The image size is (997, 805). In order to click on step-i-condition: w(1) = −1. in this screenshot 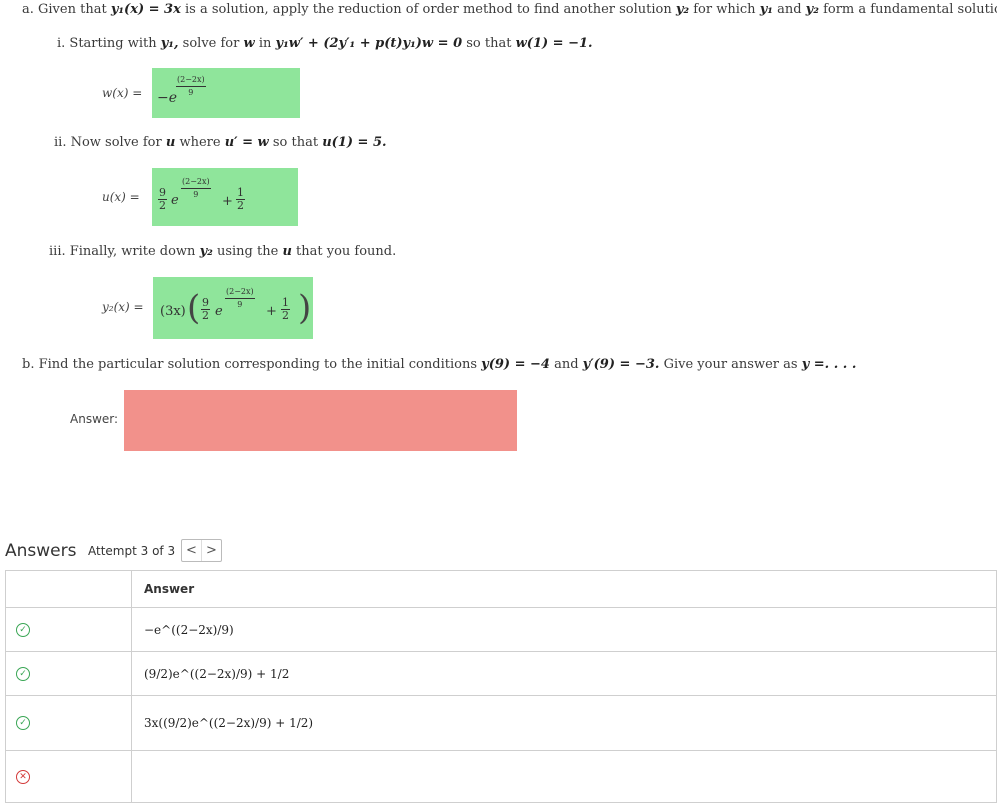, I will do `click(554, 43)`.